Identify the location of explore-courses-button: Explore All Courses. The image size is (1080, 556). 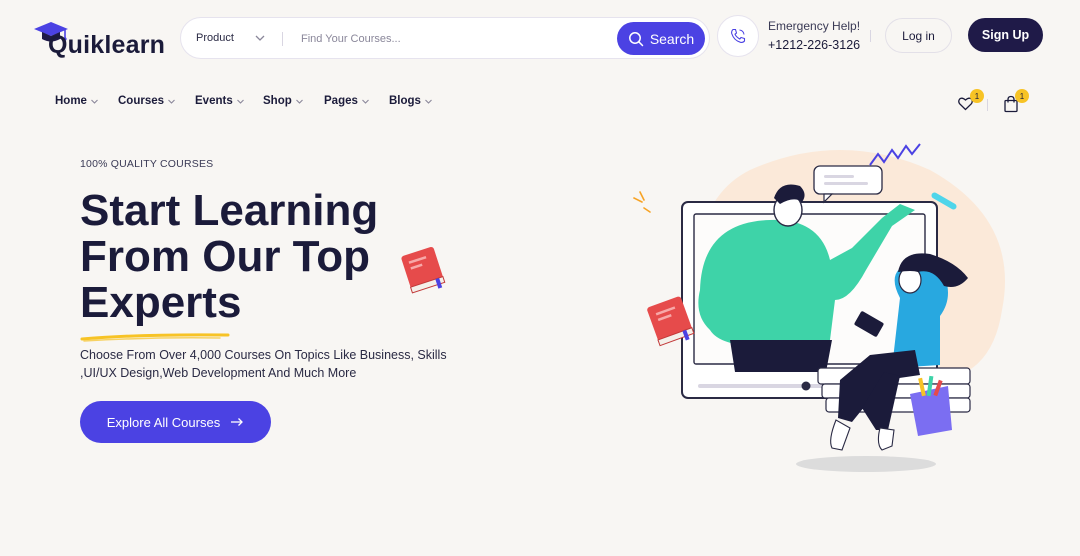
(175, 422).